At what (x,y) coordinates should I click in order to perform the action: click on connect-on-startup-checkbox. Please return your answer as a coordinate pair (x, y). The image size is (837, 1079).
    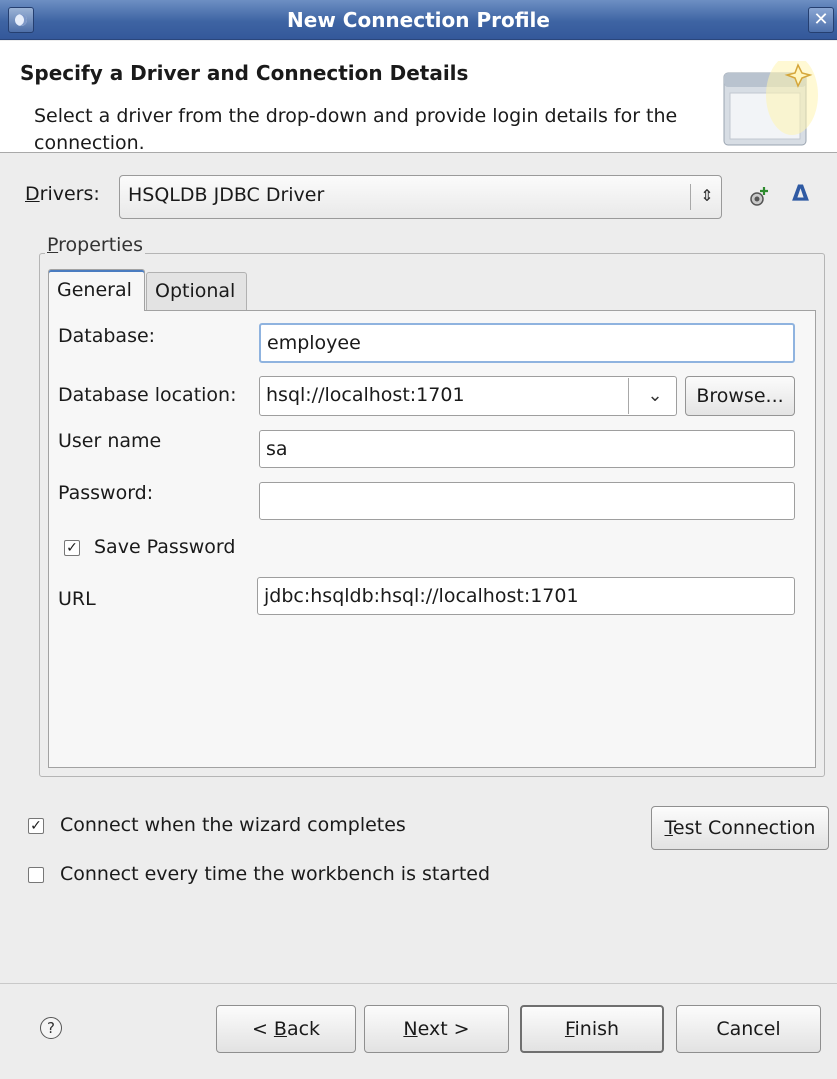
    Looking at the image, I should click on (36, 875).